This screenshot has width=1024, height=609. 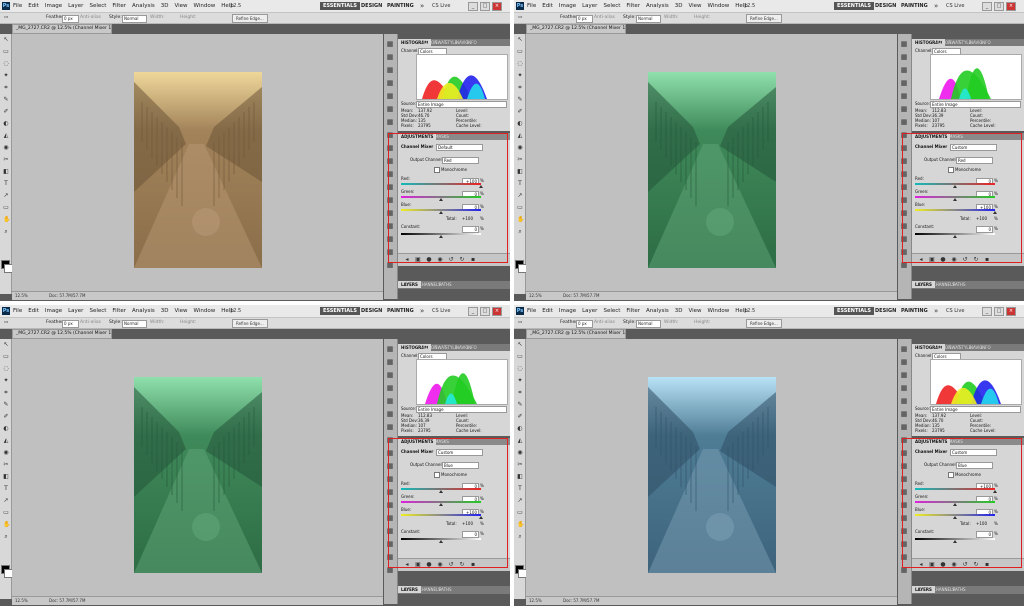 What do you see at coordinates (6, 76) in the screenshot?
I see `tool-icon: ✦` at bounding box center [6, 76].